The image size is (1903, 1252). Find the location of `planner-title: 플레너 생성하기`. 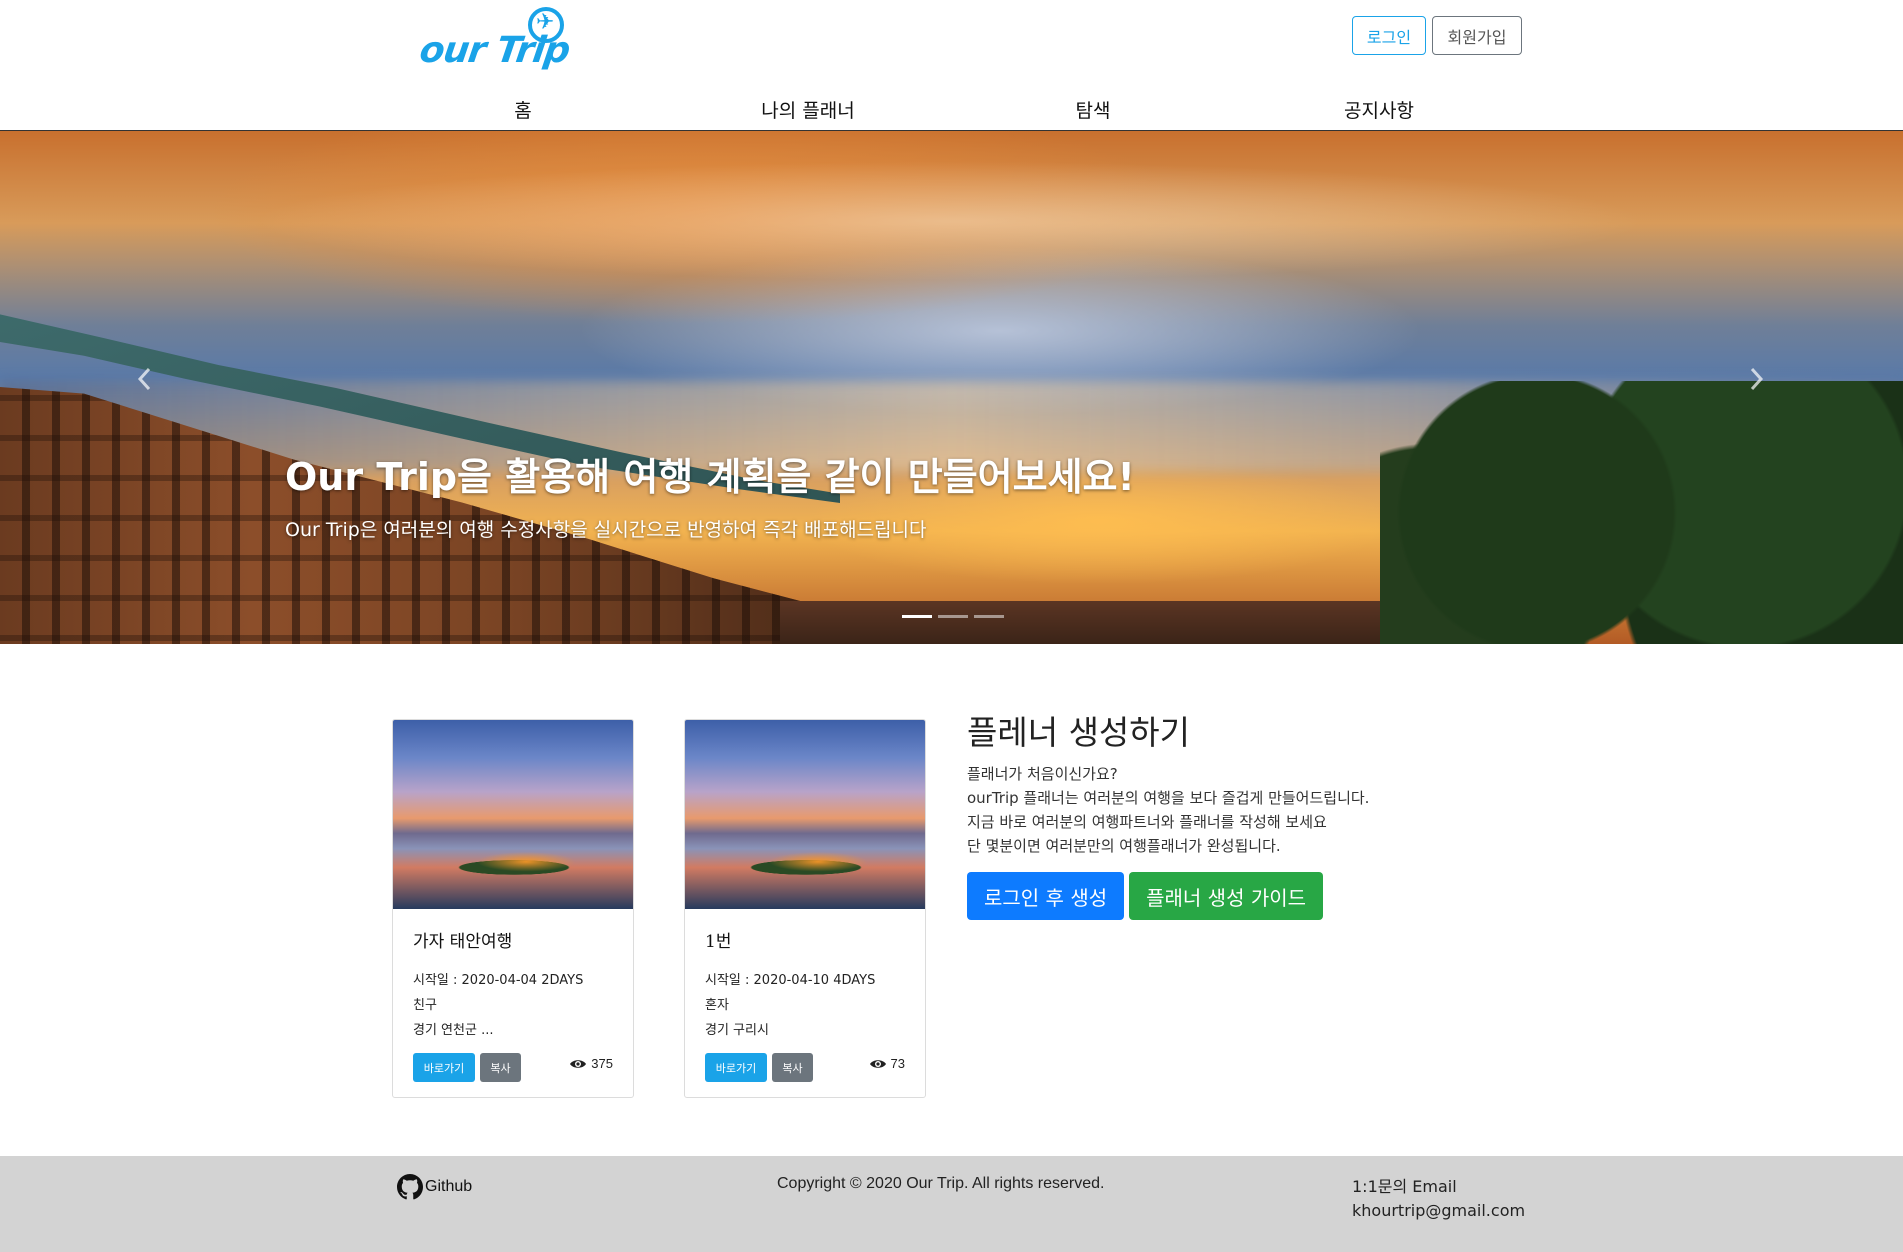

planner-title: 플레너 생성하기 is located at coordinates (1079, 732).